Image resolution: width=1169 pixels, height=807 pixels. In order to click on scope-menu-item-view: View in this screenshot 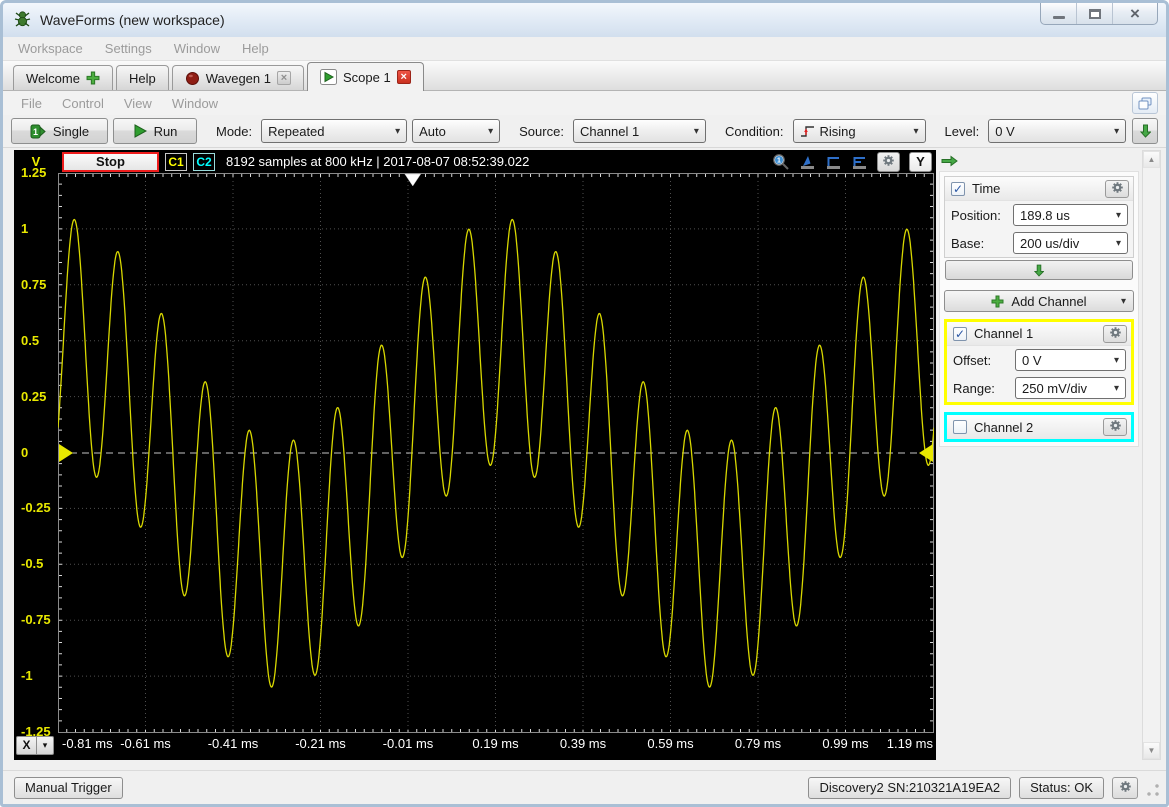, I will do `click(138, 103)`.